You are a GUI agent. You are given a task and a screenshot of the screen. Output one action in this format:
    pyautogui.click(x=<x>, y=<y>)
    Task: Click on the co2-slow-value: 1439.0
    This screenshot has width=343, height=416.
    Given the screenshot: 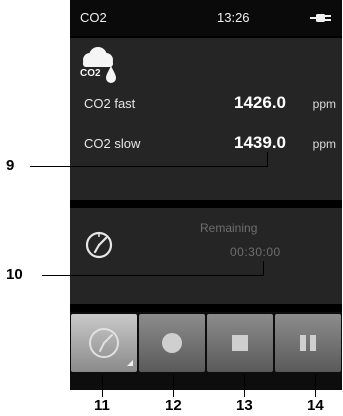 What is the action you would take?
    pyautogui.click(x=260, y=142)
    